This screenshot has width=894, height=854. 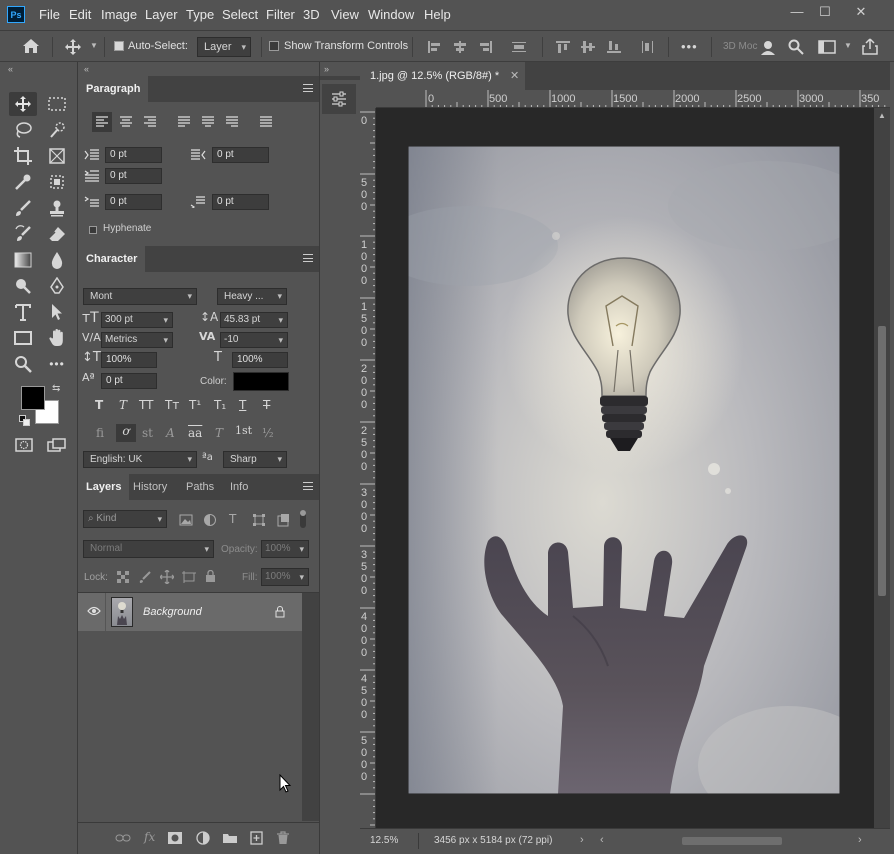 What do you see at coordinates (240, 202) in the screenshot?
I see `space-after-field: 0 pt` at bounding box center [240, 202].